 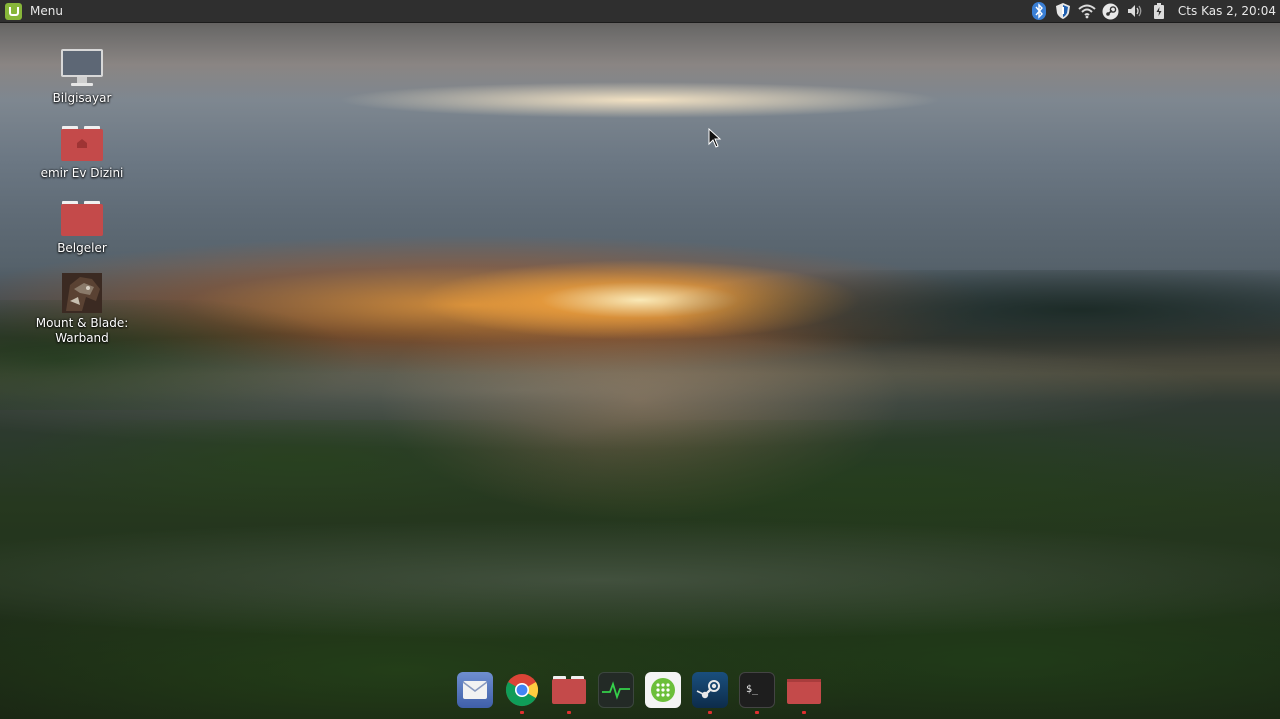 I want to click on bluetooth-icon, so click(x=1039, y=11).